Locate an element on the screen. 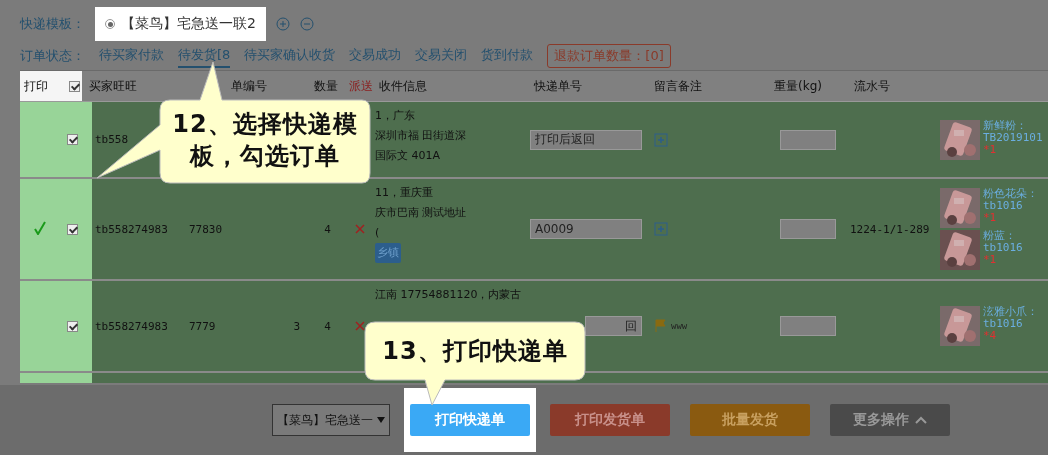 The height and width of the screenshot is (455, 1048). address-line: 11，重庆重 is located at coordinates (404, 193).